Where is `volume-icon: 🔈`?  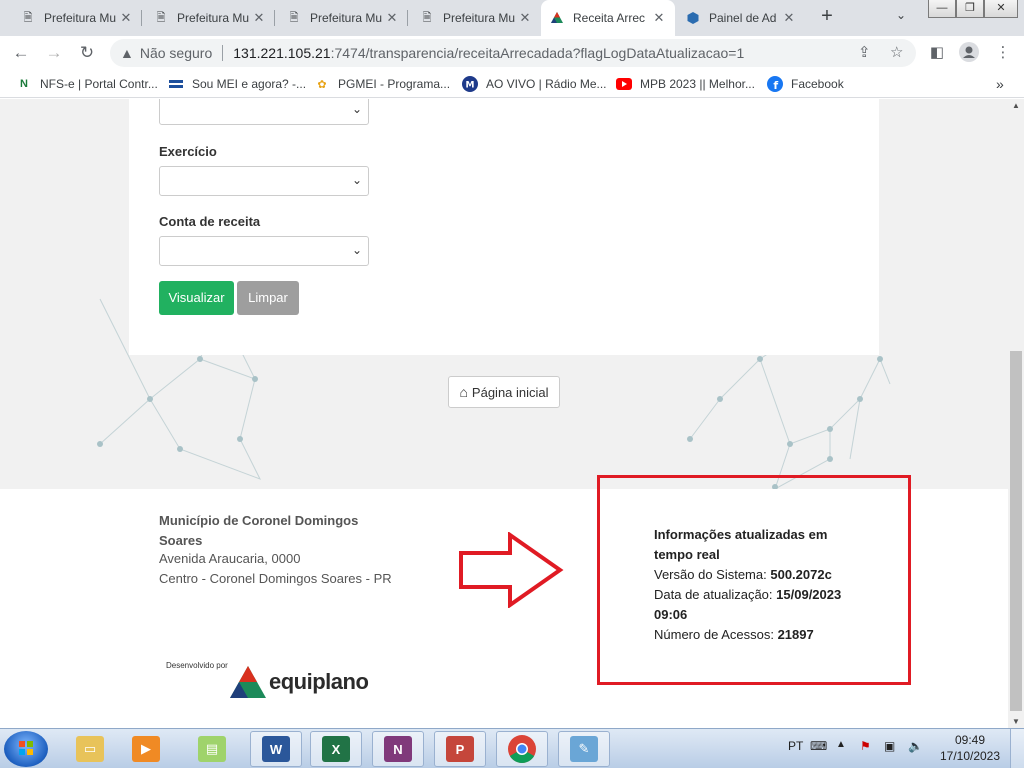
volume-icon: 🔈 is located at coordinates (915, 746).